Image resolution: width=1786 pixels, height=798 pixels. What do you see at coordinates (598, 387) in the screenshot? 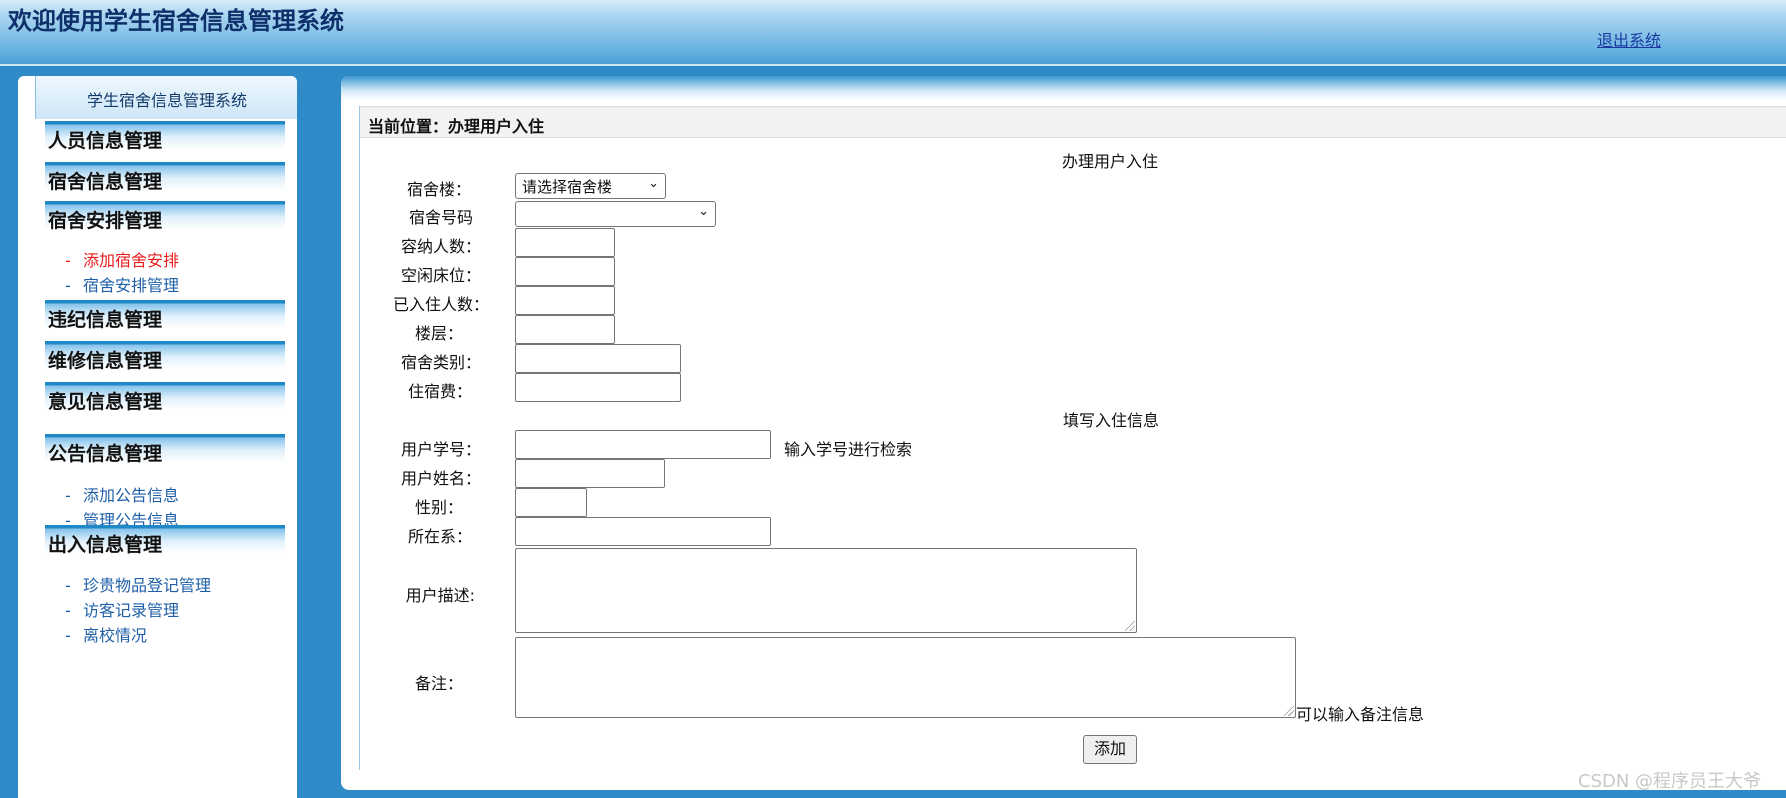
I see `fee-field` at bounding box center [598, 387].